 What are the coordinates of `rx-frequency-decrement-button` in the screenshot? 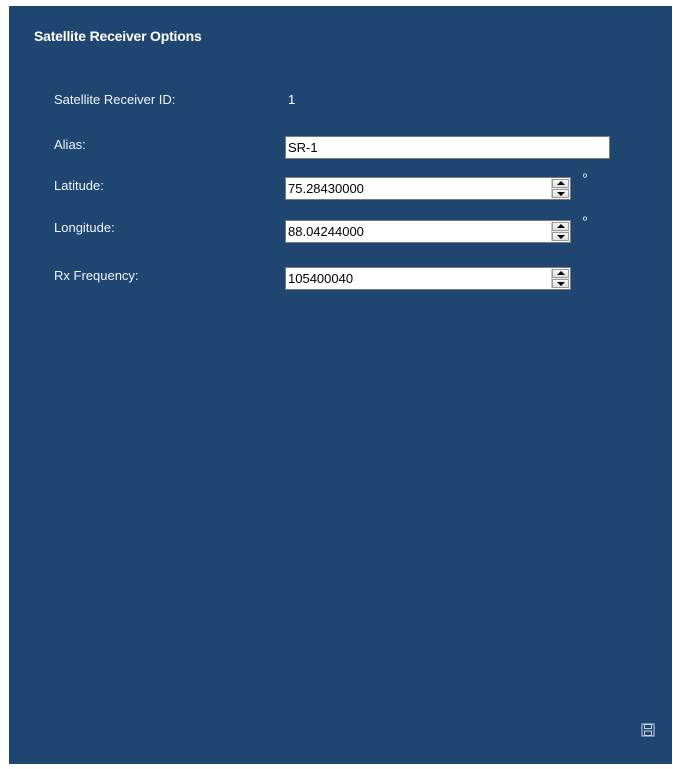 It's located at (560, 283).